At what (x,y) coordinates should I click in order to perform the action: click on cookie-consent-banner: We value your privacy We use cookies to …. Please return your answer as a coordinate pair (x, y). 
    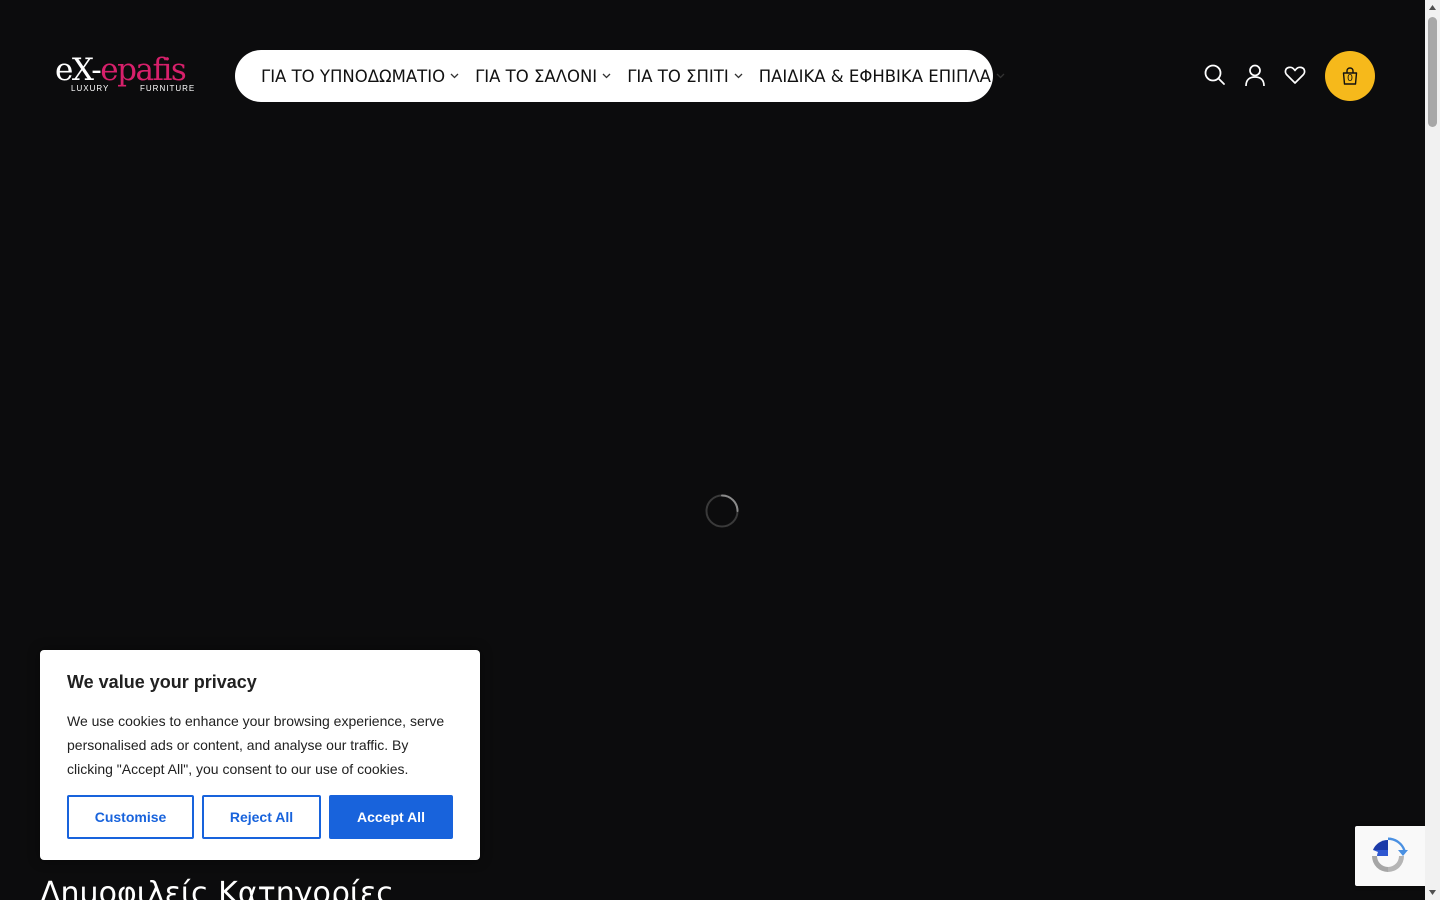
    Looking at the image, I should click on (260, 755).